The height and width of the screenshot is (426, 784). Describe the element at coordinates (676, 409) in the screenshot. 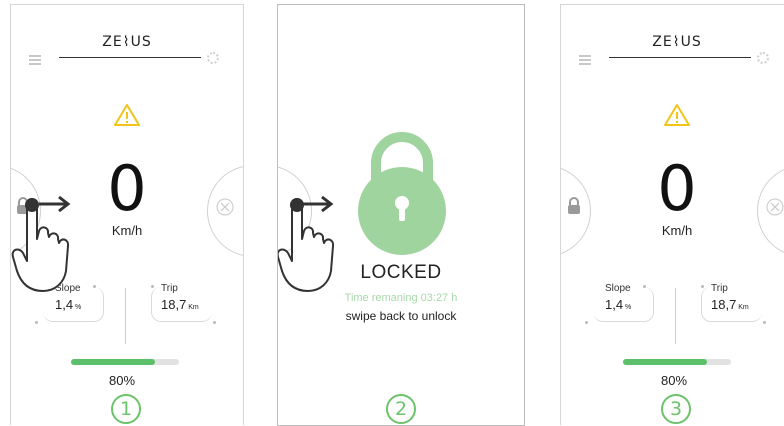

I see `step-number: 3` at that location.